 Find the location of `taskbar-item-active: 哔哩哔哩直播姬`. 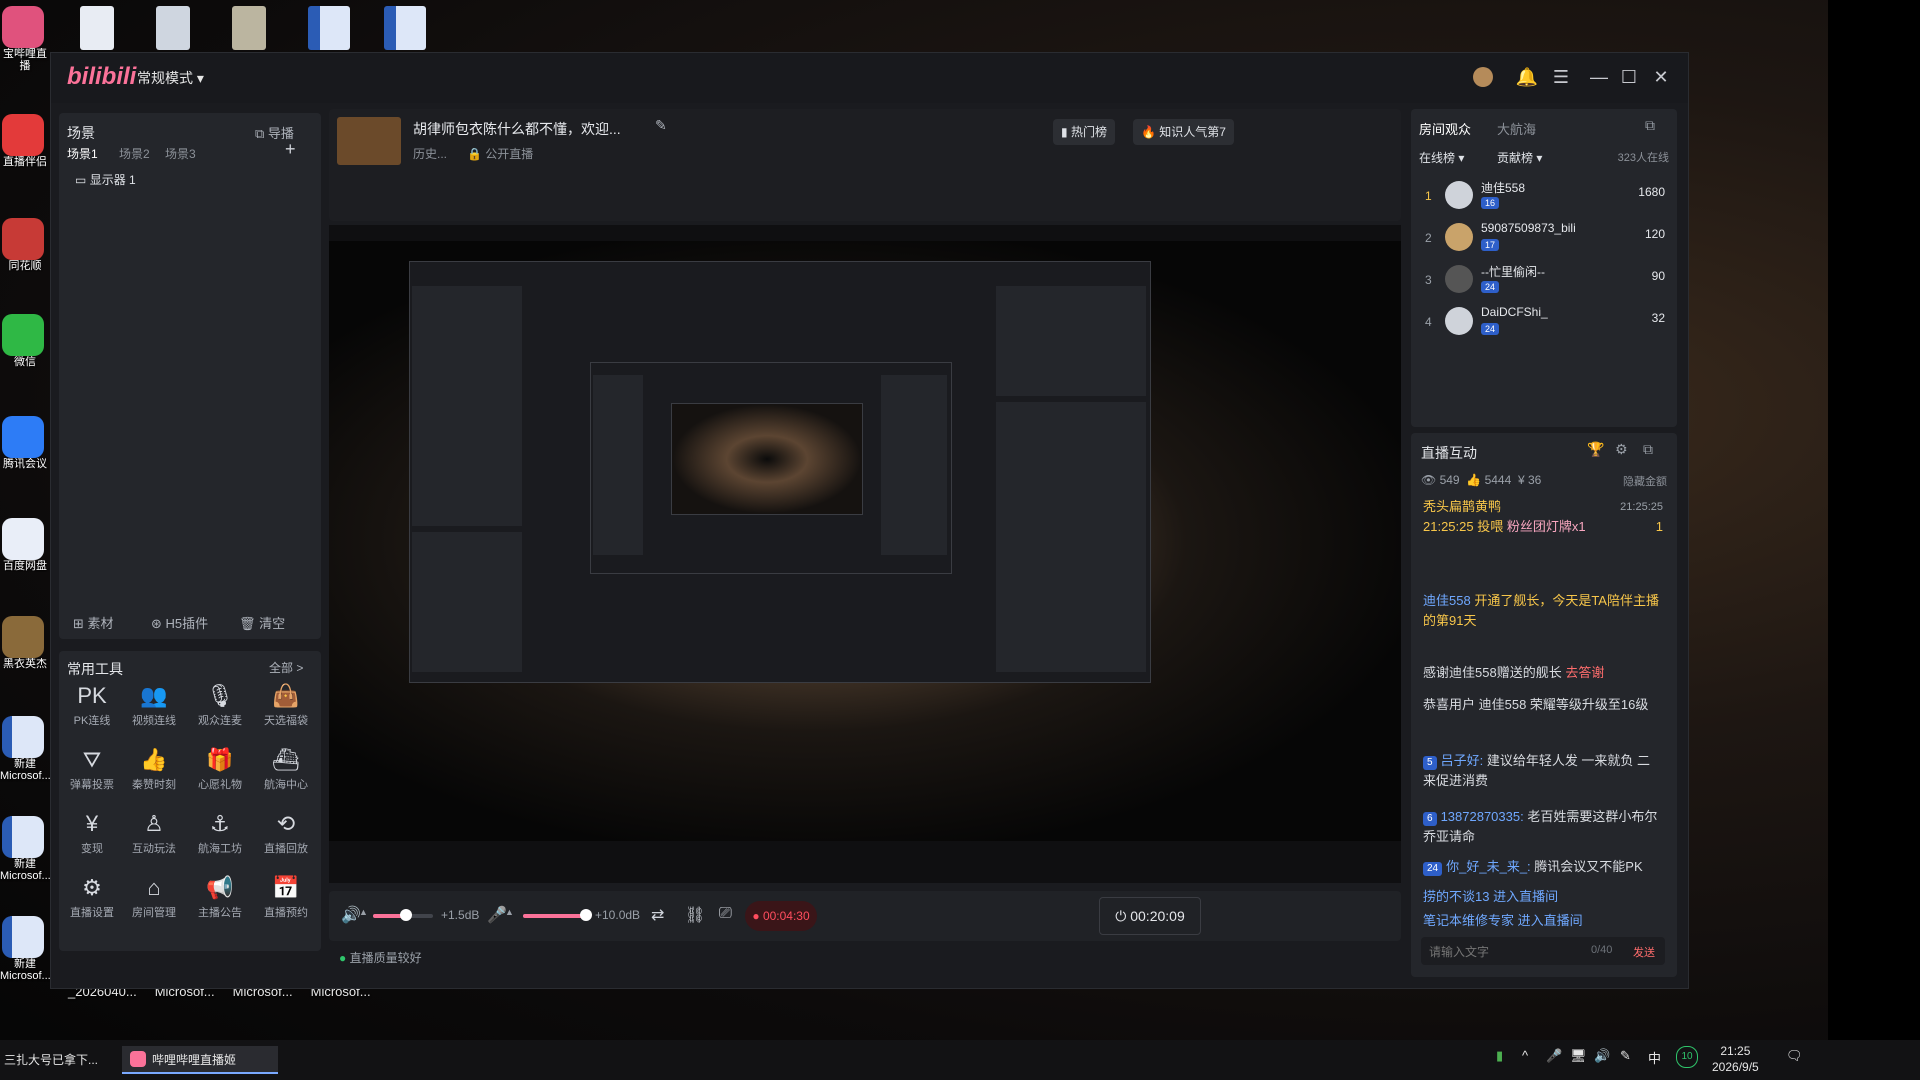

taskbar-item-active: 哔哩哔哩直播姬 is located at coordinates (200, 1060).